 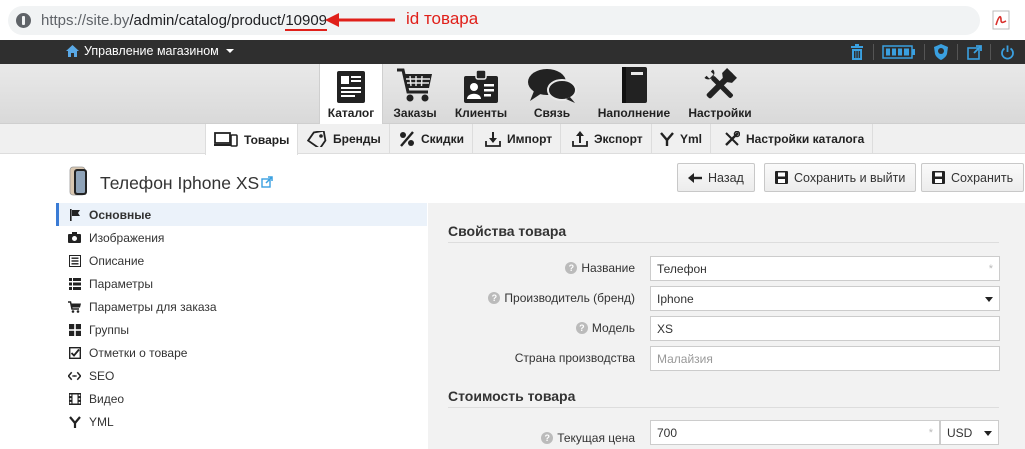 What do you see at coordinates (344, 139) in the screenshot?
I see `tab-brands: Бренды` at bounding box center [344, 139].